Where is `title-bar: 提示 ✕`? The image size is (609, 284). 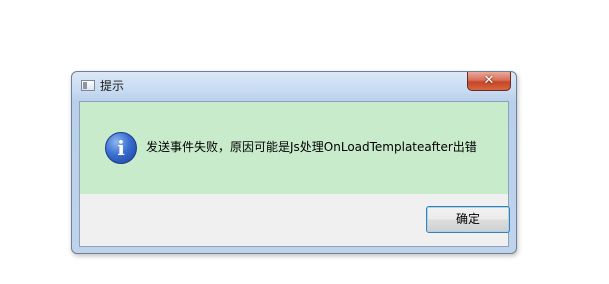
title-bar: 提示 ✕ is located at coordinates (294, 86).